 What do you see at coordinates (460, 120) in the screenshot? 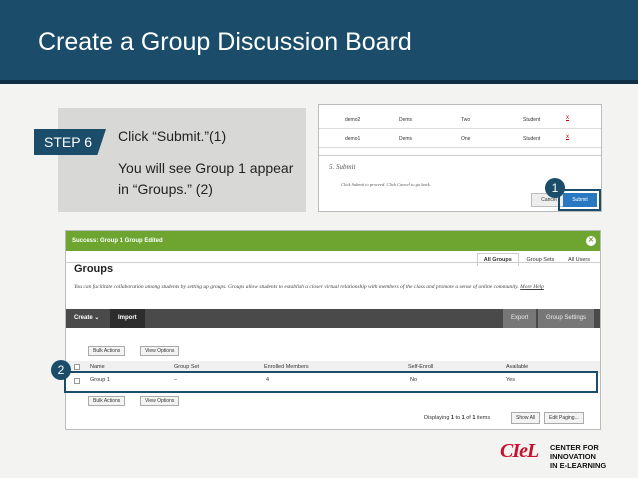
I see `table-row: demo2 Dems Two Student x` at bounding box center [460, 120].